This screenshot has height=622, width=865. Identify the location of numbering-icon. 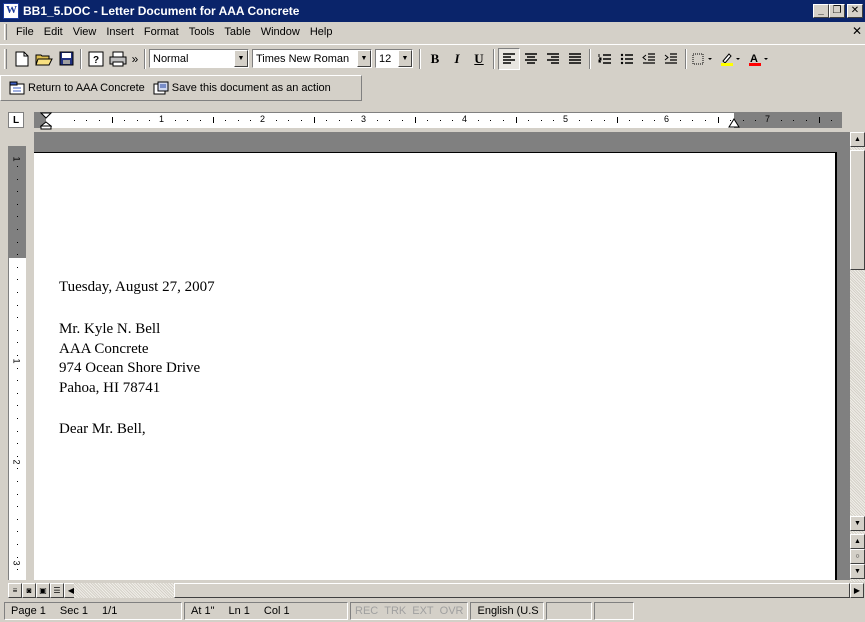
(605, 59).